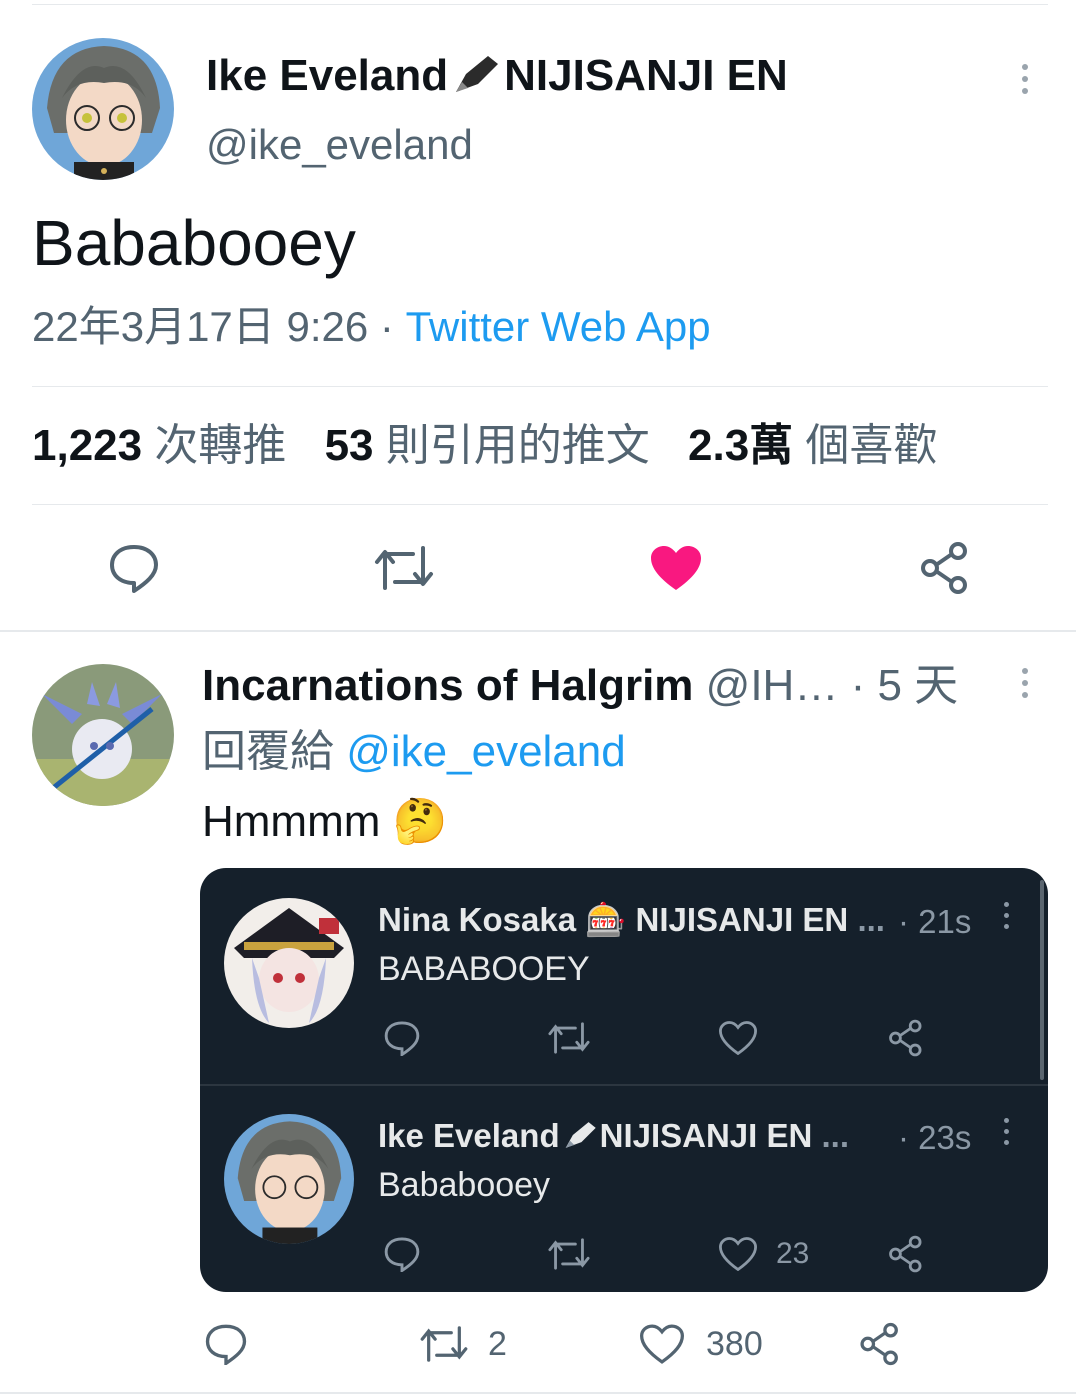 This screenshot has height=1398, width=1076. What do you see at coordinates (1026, 686) in the screenshot?
I see `reply-more-options-icon` at bounding box center [1026, 686].